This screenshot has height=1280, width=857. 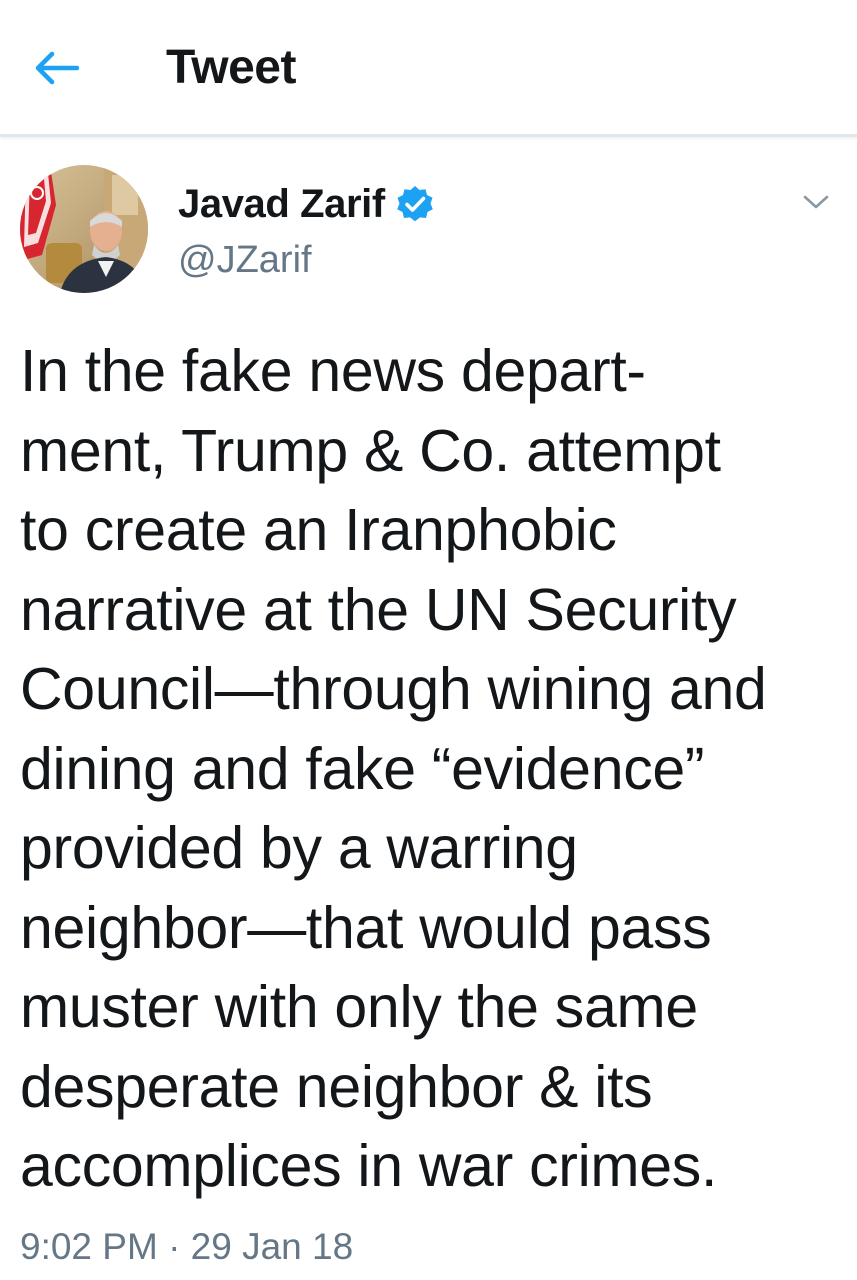 I want to click on author-name: Javad Zarif, so click(x=281, y=204).